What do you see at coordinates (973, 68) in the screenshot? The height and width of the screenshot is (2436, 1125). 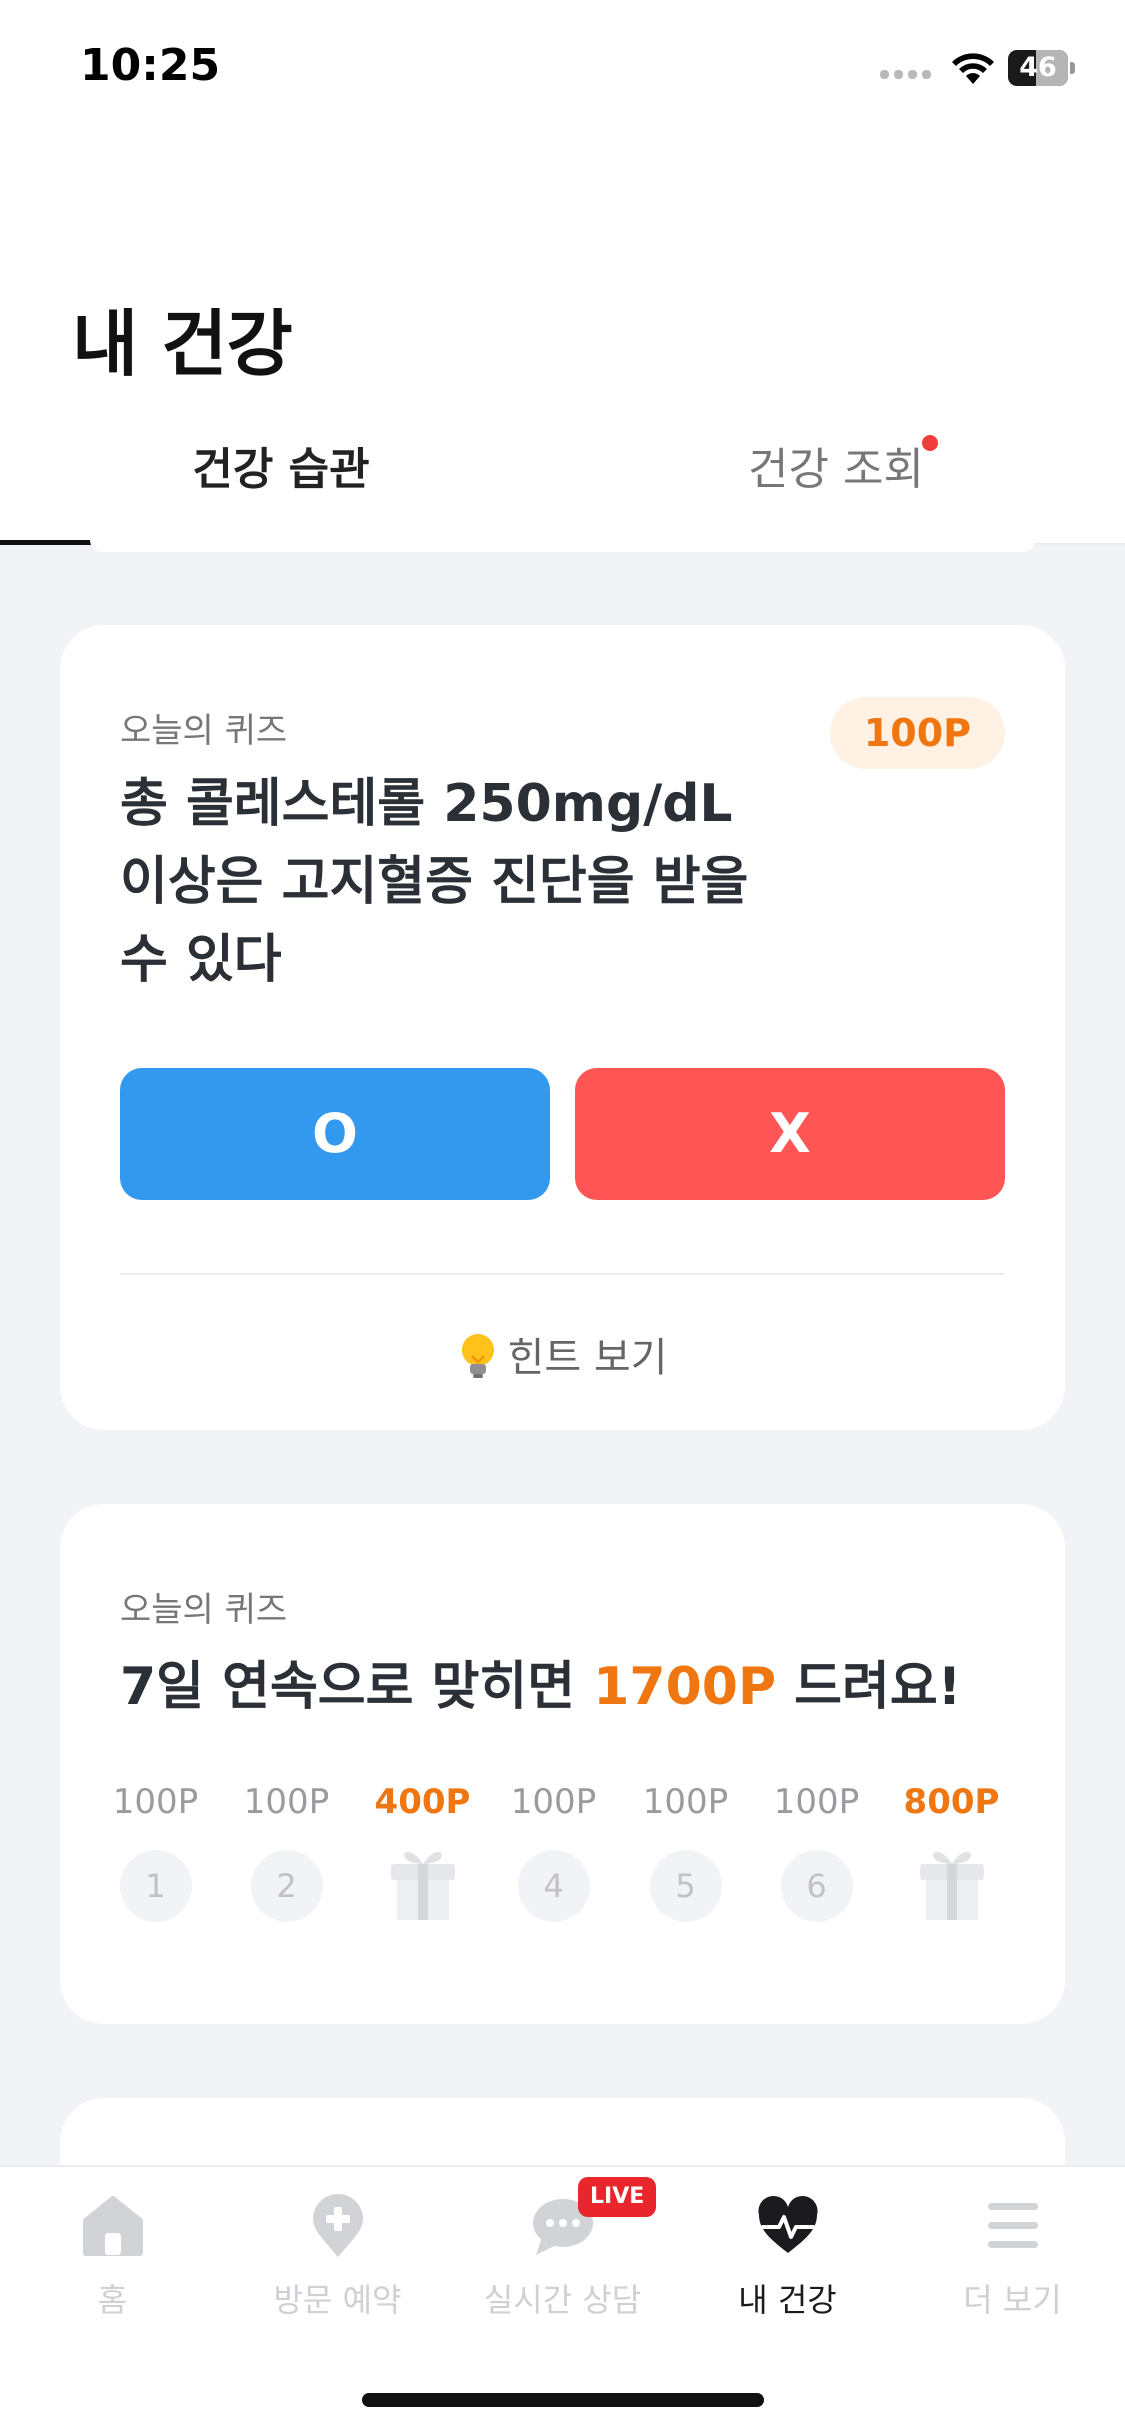 I see `wifi-icon` at bounding box center [973, 68].